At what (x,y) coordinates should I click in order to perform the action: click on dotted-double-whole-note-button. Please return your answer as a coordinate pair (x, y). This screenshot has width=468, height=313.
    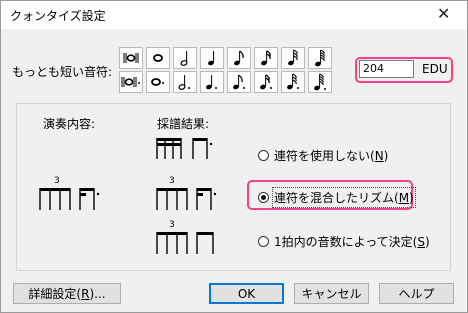
    Looking at the image, I should click on (131, 82).